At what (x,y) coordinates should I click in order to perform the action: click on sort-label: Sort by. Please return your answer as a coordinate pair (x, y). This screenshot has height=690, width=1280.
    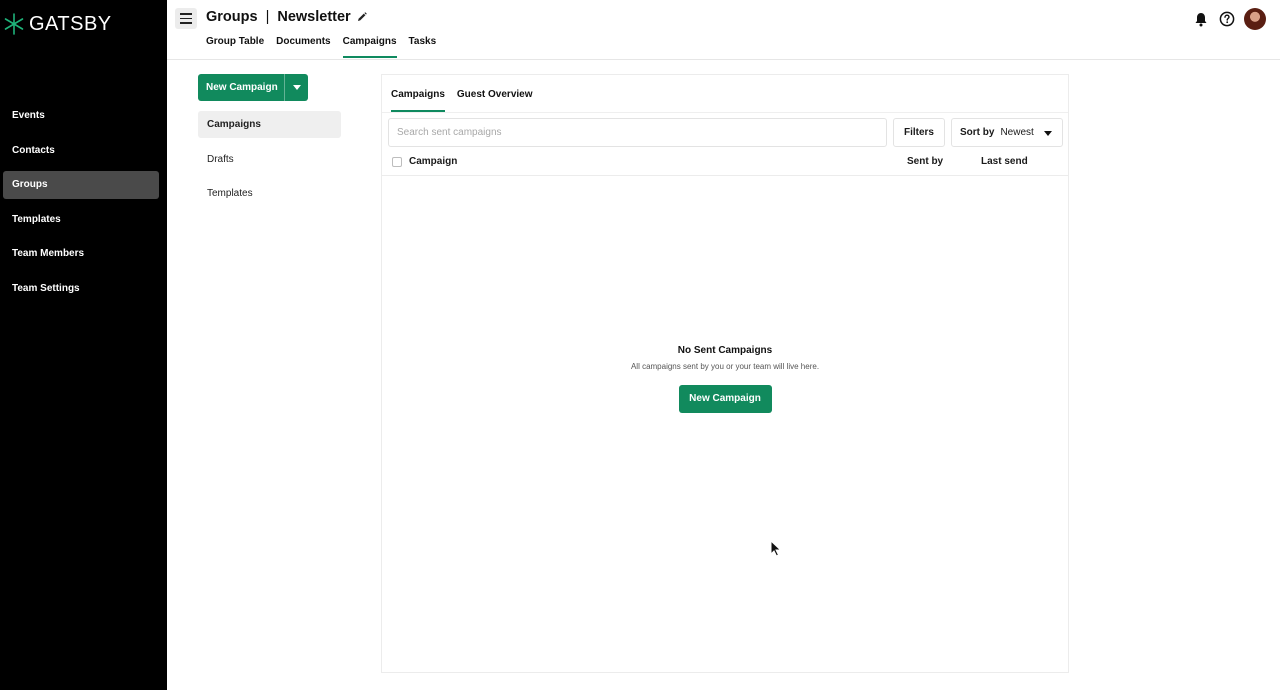
    Looking at the image, I should click on (977, 132).